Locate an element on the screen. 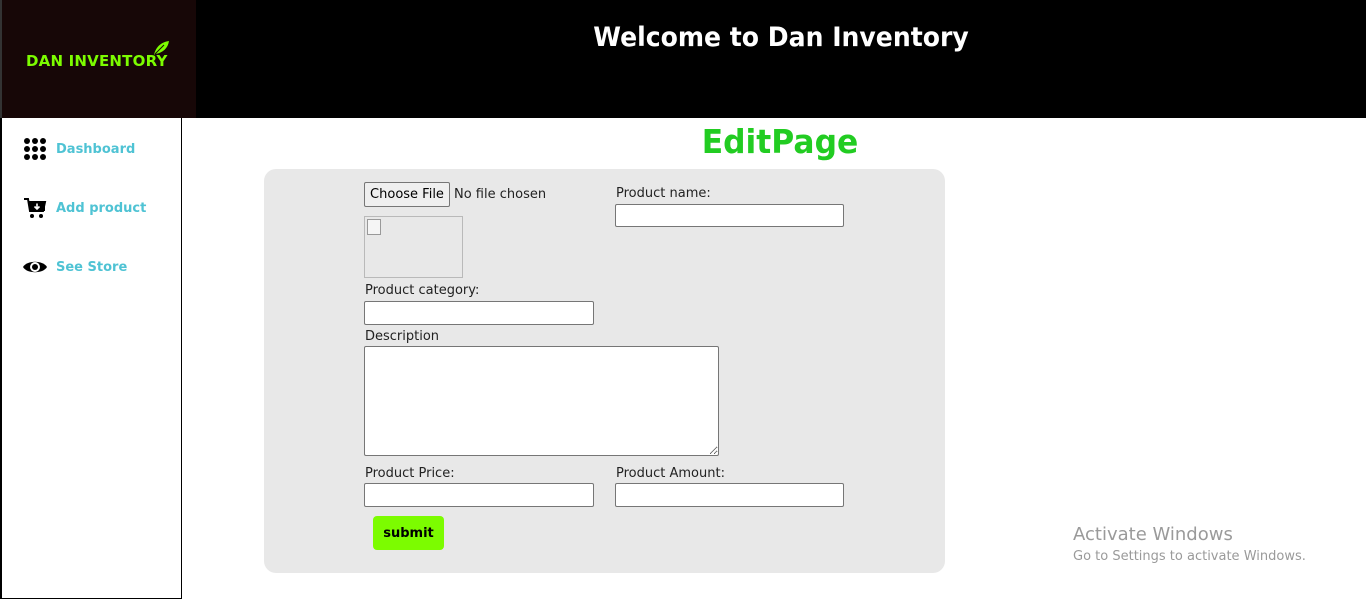  logo-text: DAN INVENTORY is located at coordinates (97, 61).